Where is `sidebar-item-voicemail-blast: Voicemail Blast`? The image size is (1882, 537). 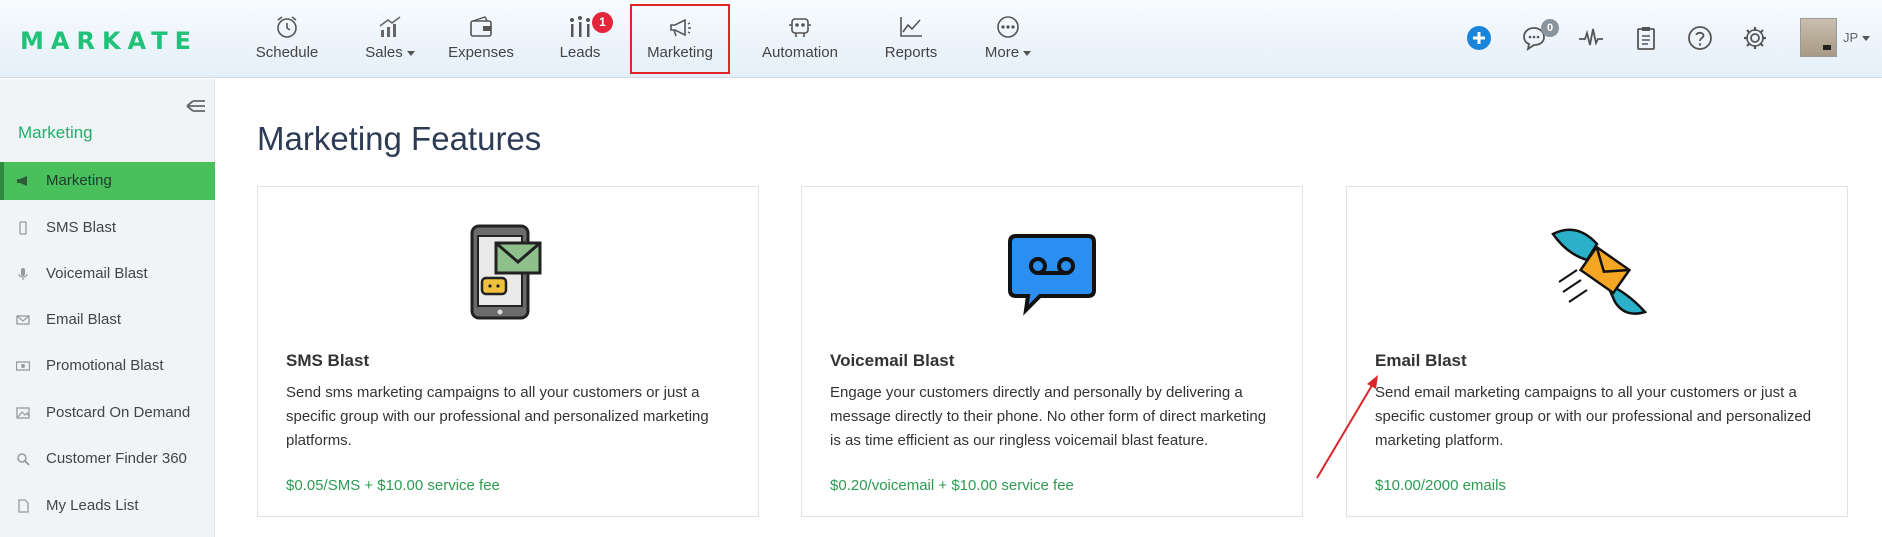
sidebar-item-voicemail-blast: Voicemail Blast is located at coordinates (107, 274).